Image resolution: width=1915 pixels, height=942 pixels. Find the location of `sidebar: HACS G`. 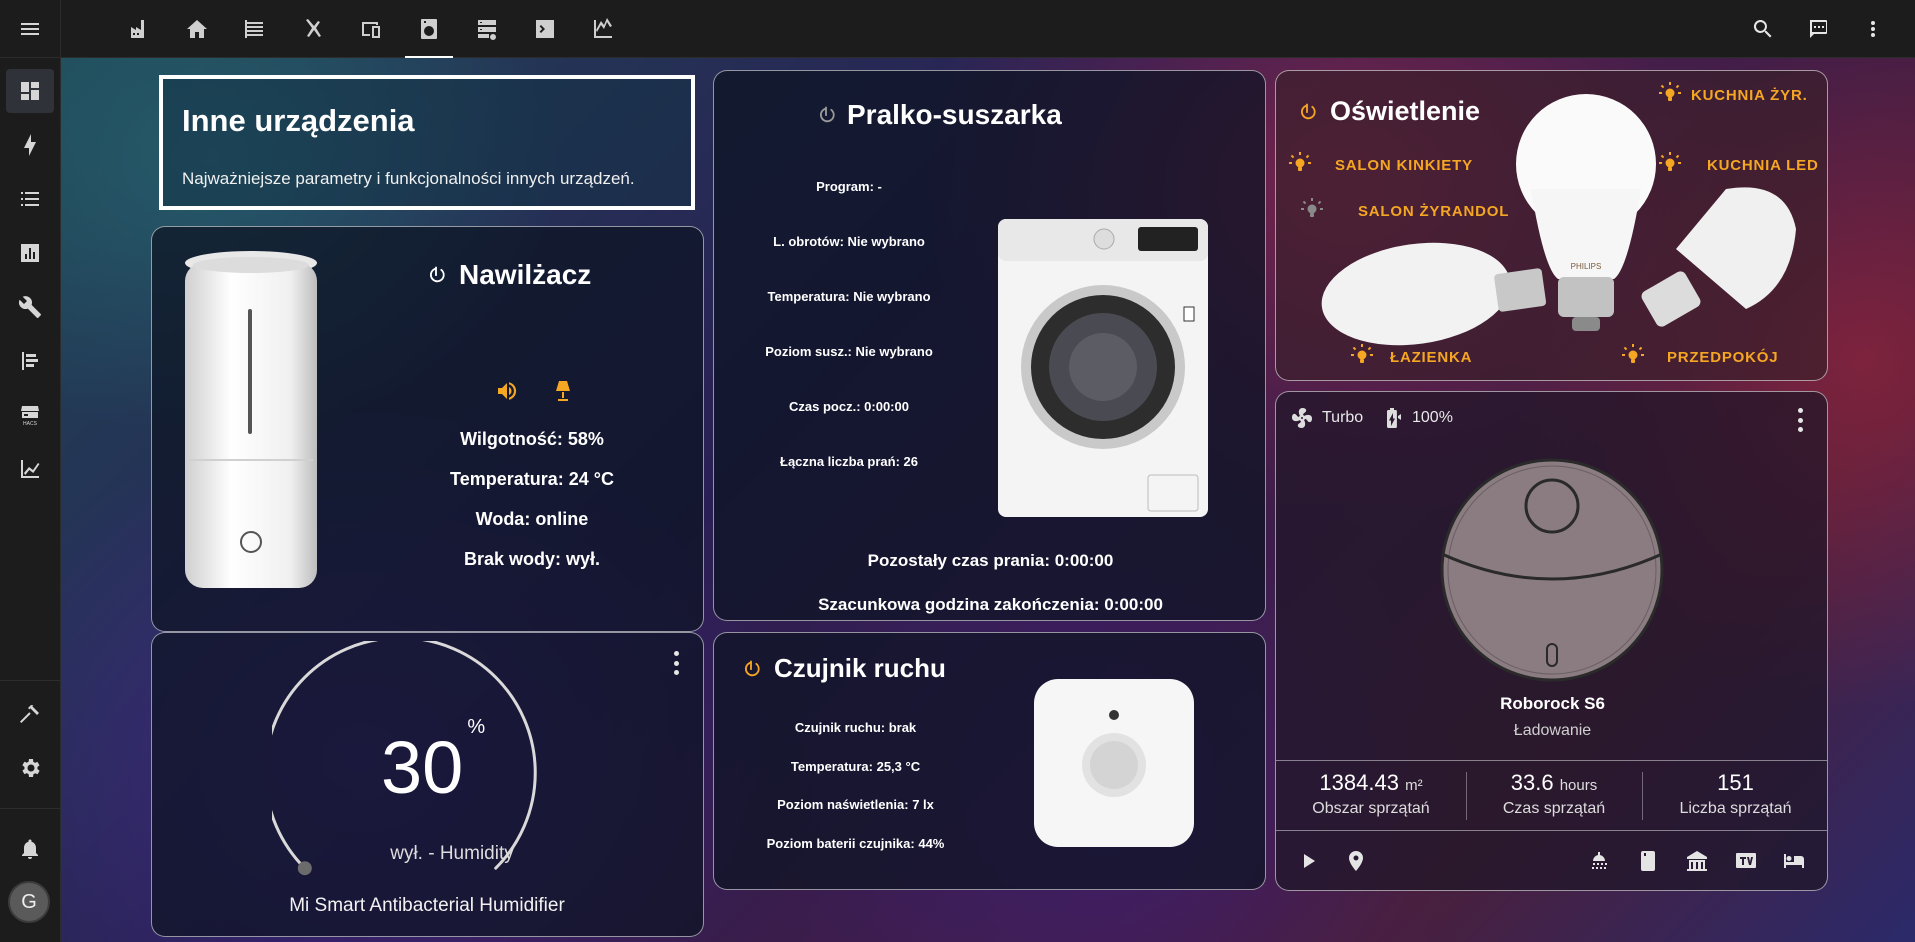

sidebar: HACS G is located at coordinates (30, 471).